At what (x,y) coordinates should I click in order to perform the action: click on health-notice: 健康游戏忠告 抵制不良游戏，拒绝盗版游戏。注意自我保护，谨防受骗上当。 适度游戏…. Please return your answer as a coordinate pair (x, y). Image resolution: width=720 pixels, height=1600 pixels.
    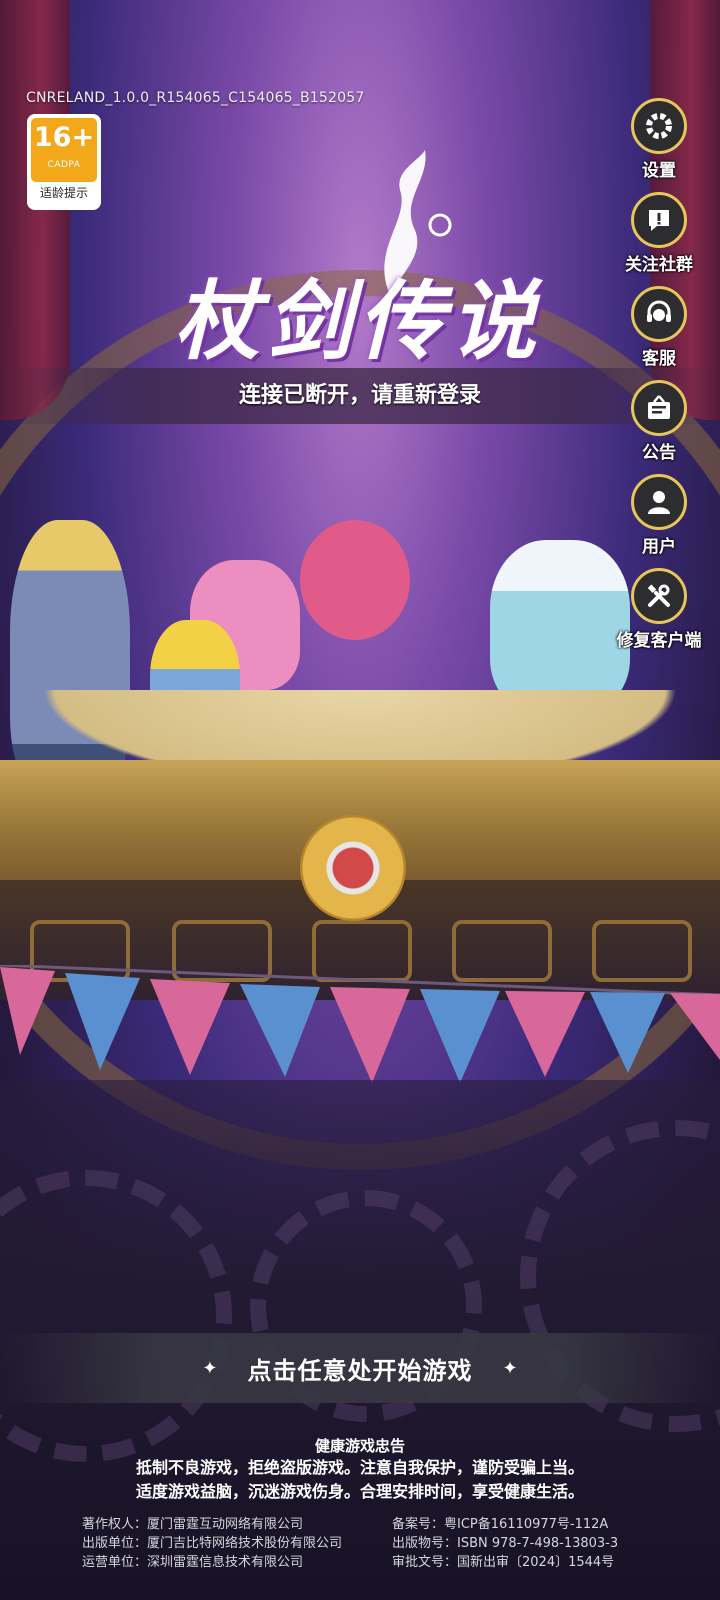
    Looking at the image, I should click on (360, 1470).